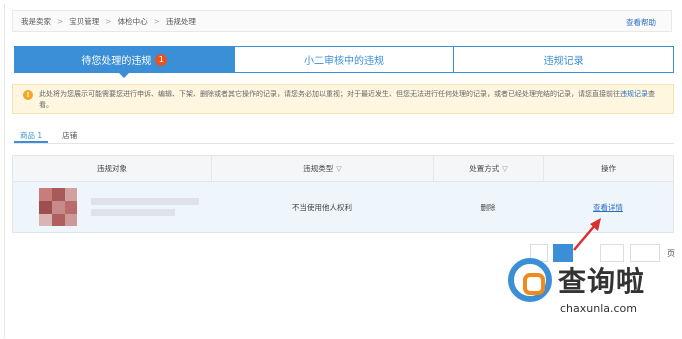 This screenshot has height=339, width=682. Describe the element at coordinates (84, 21) in the screenshot. I see `breadcrumb-item: 宝贝管理` at that location.